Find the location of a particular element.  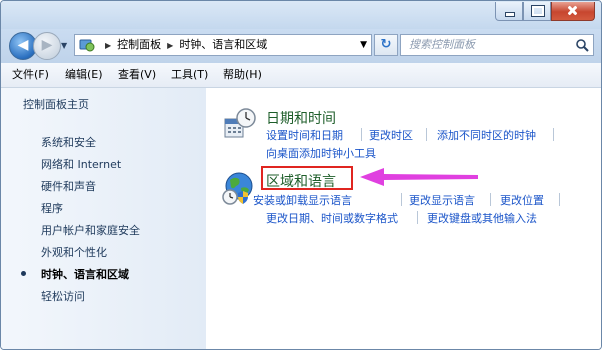

navigation-bar: ◀ ▶ ▼ ▶ 控制面板 ▶ 时钟、语言和区域 ▼ ↻ 搜索控制面板 is located at coordinates (301, 46).